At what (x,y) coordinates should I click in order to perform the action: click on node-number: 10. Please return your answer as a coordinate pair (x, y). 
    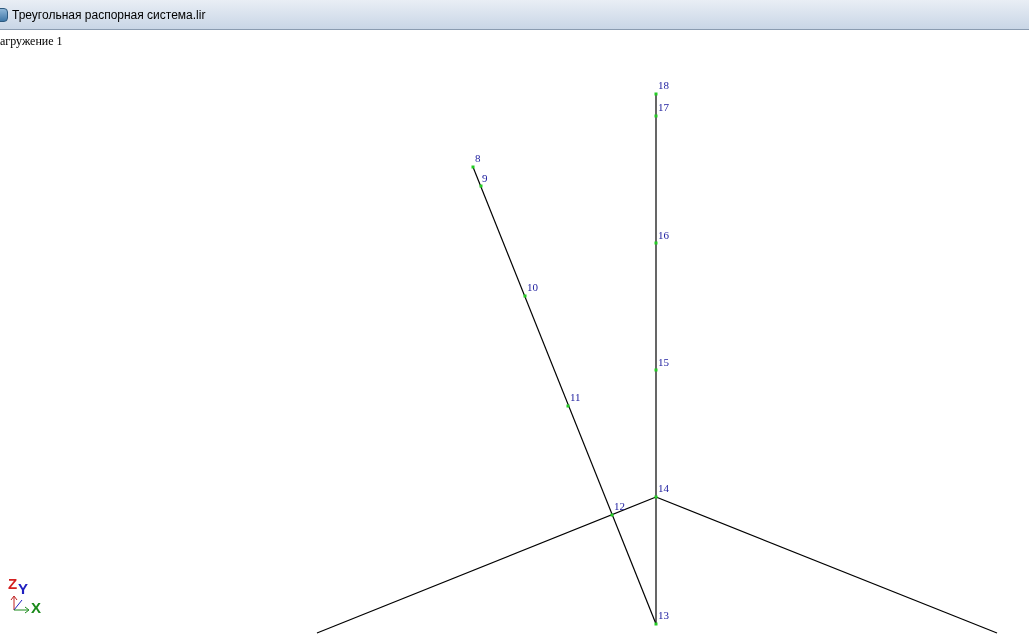
    Looking at the image, I should click on (532, 287).